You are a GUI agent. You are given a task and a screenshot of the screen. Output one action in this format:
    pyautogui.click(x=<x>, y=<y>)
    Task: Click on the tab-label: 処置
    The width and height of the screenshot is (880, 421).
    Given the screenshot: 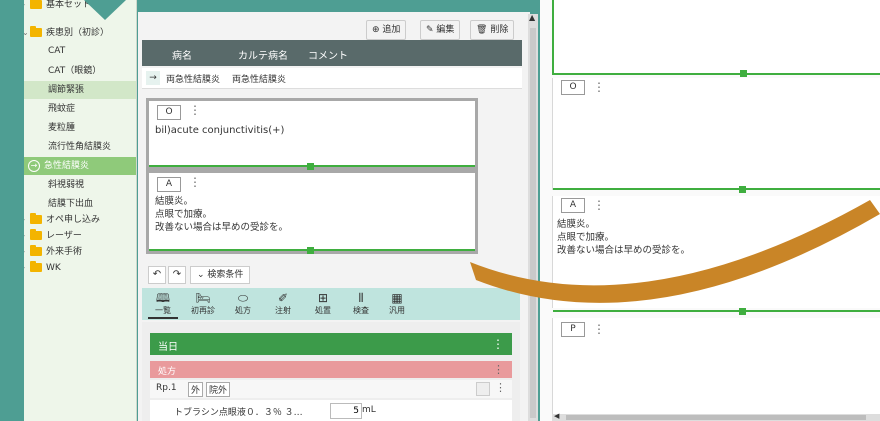 What is the action you would take?
    pyautogui.click(x=323, y=310)
    